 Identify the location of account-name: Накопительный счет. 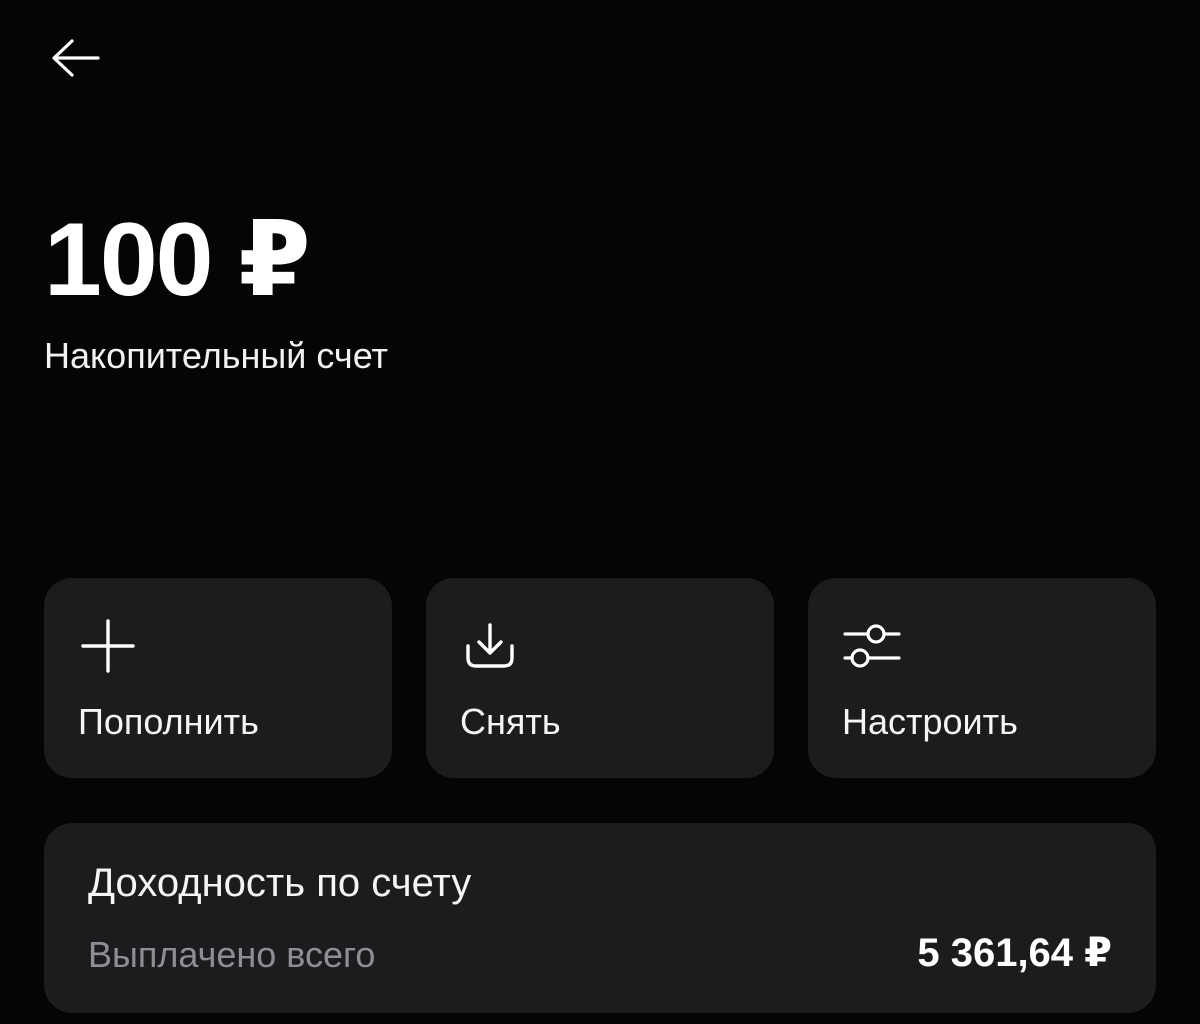
(216, 355).